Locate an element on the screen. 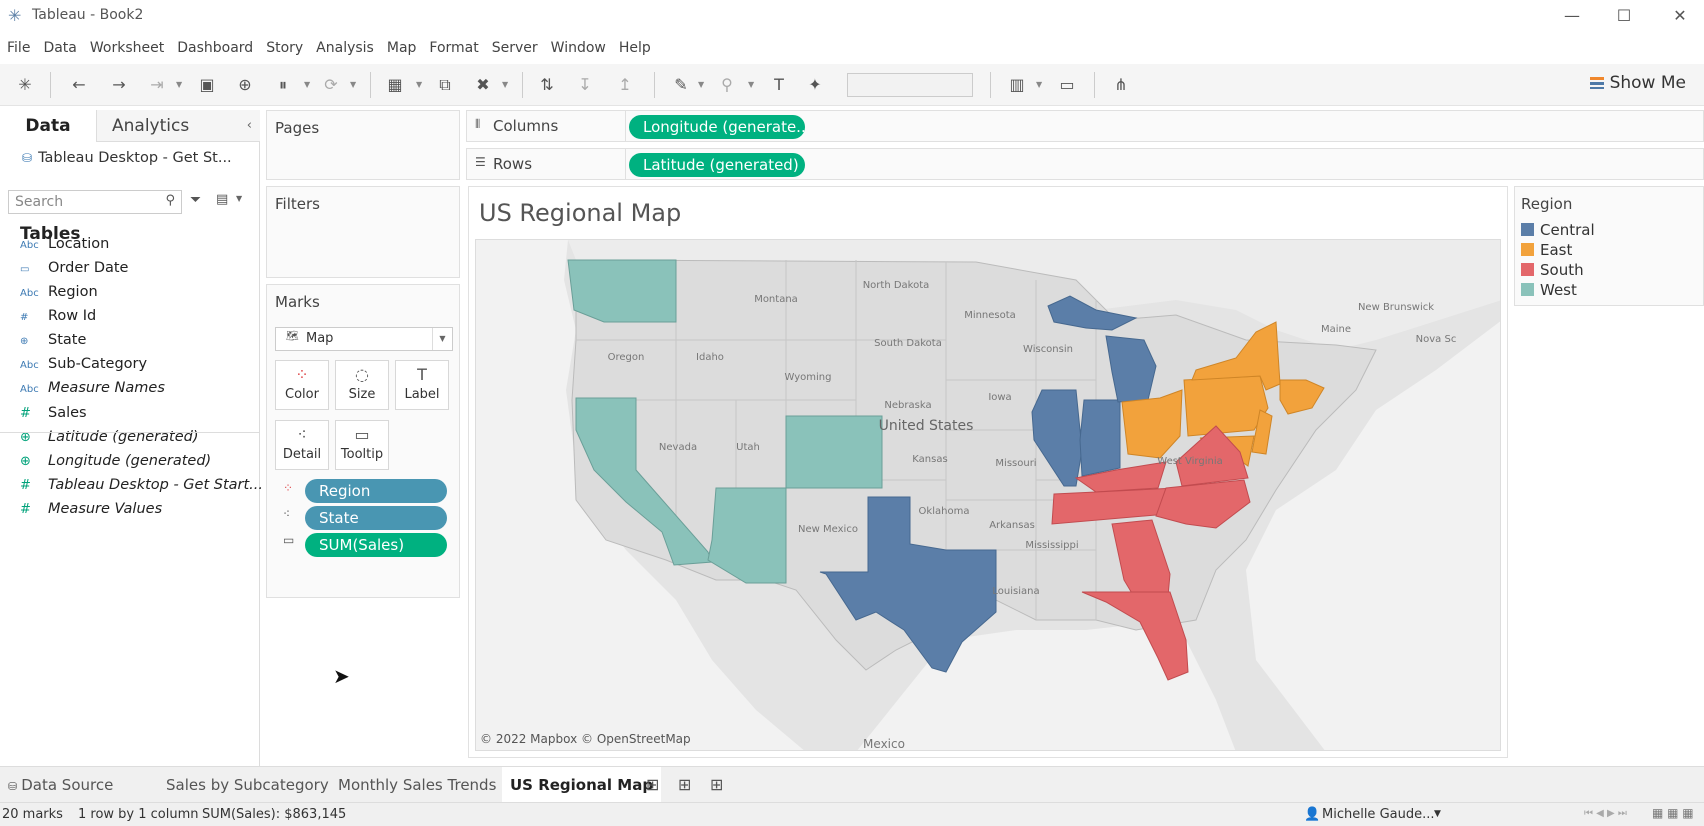 This screenshot has height=826, width=1704. sheet-nav-icon: ⏮ ◀ ▶ ⏭ is located at coordinates (1605, 813).